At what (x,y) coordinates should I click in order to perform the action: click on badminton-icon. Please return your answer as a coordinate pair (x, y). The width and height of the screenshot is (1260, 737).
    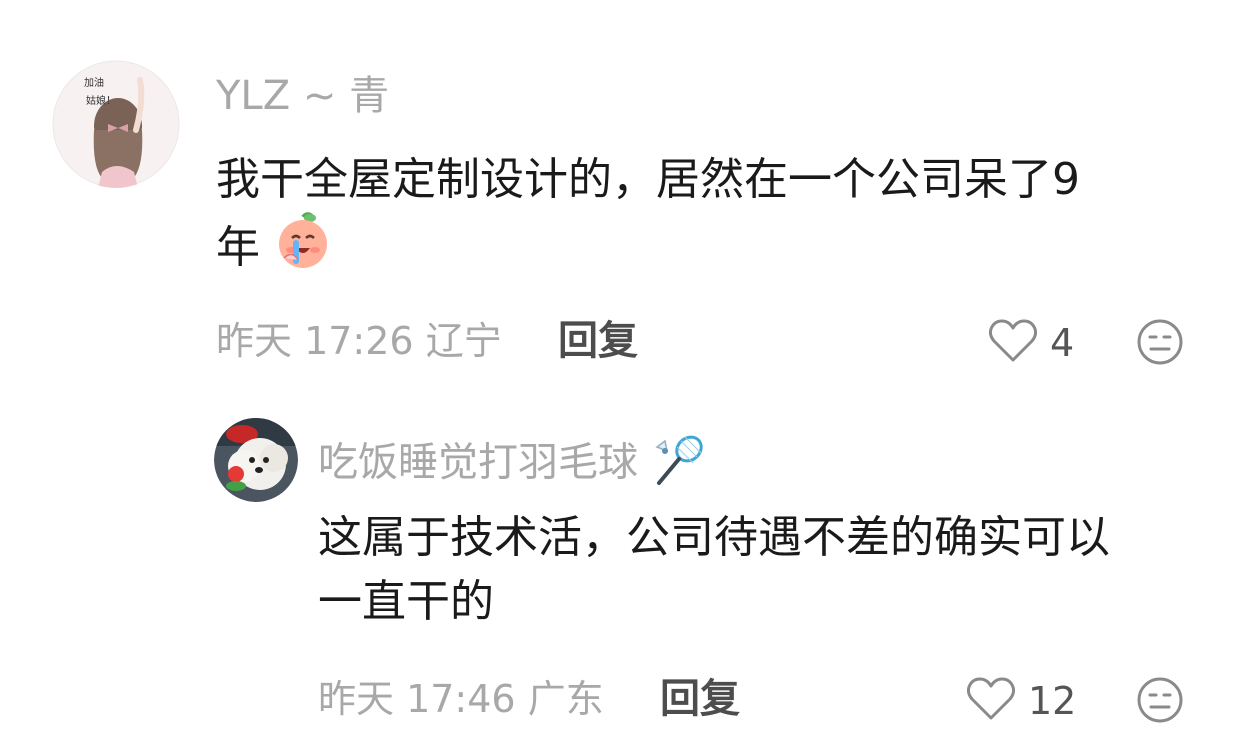
    Looking at the image, I should click on (679, 464).